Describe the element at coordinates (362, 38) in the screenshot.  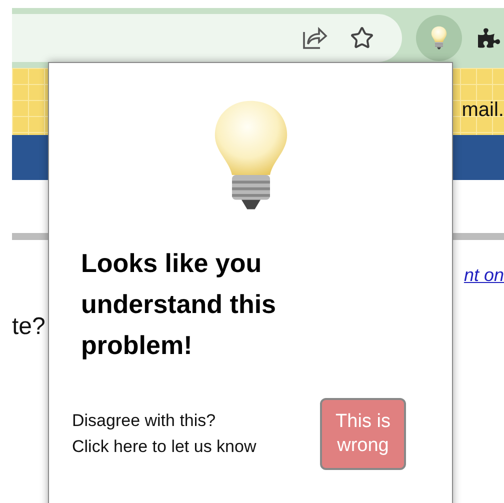
I see `bookmark-star-icon` at that location.